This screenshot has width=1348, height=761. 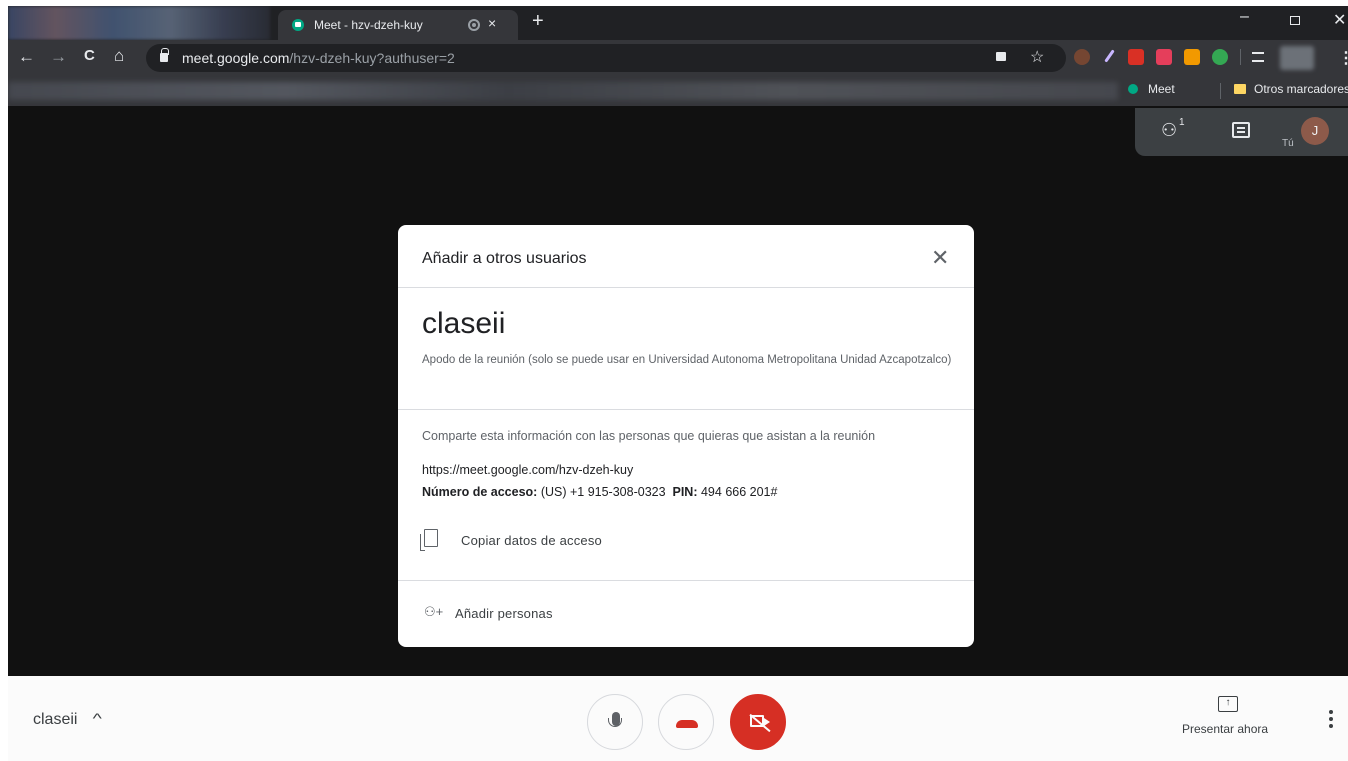 What do you see at coordinates (1001, 56) in the screenshot?
I see `camera-blocked-icon` at bounding box center [1001, 56].